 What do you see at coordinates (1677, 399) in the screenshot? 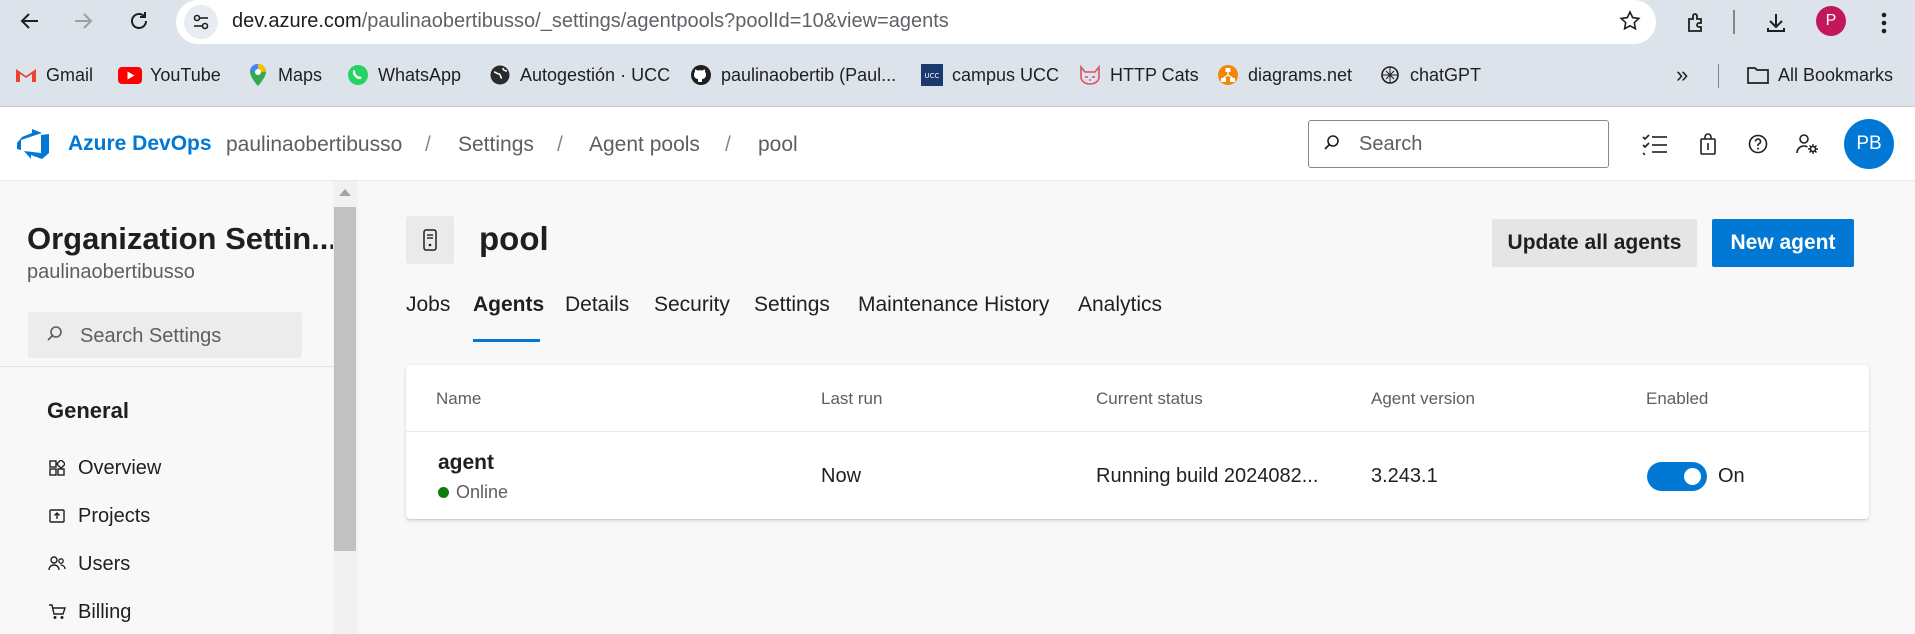
I see `column-header-enabled: Enabled` at bounding box center [1677, 399].